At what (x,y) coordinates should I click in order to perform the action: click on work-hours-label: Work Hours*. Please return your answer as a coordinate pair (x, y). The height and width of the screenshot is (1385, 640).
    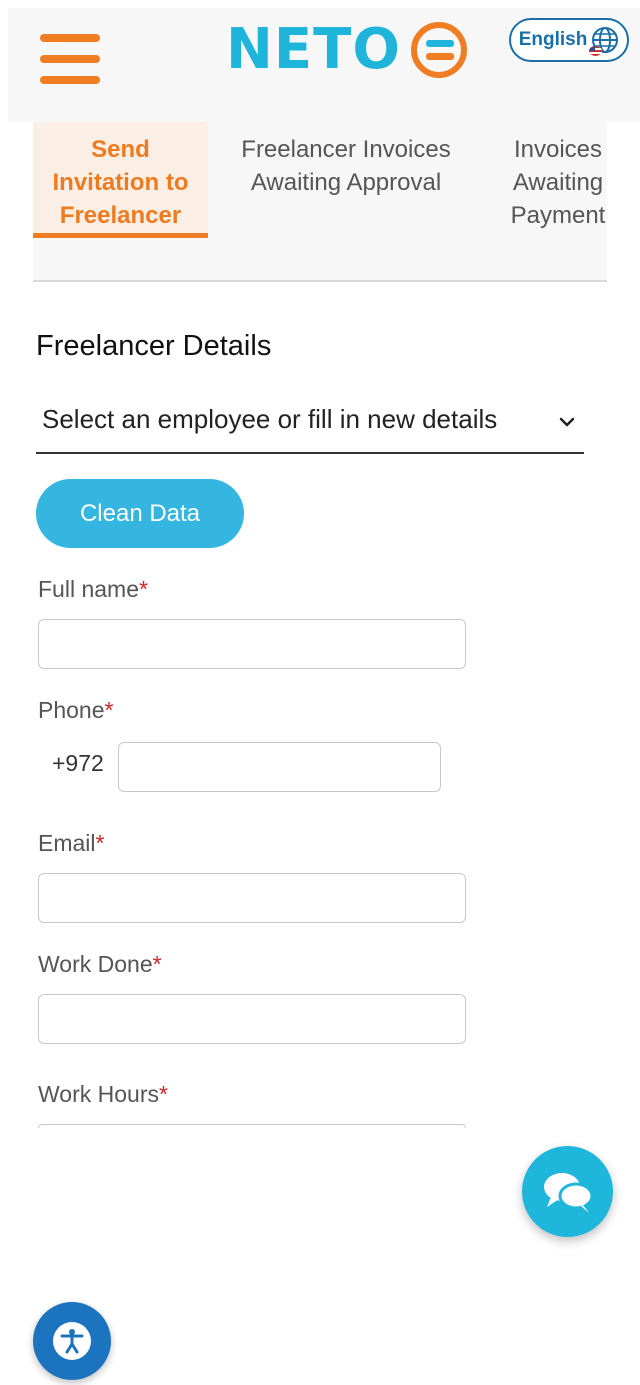
    Looking at the image, I should click on (103, 1094).